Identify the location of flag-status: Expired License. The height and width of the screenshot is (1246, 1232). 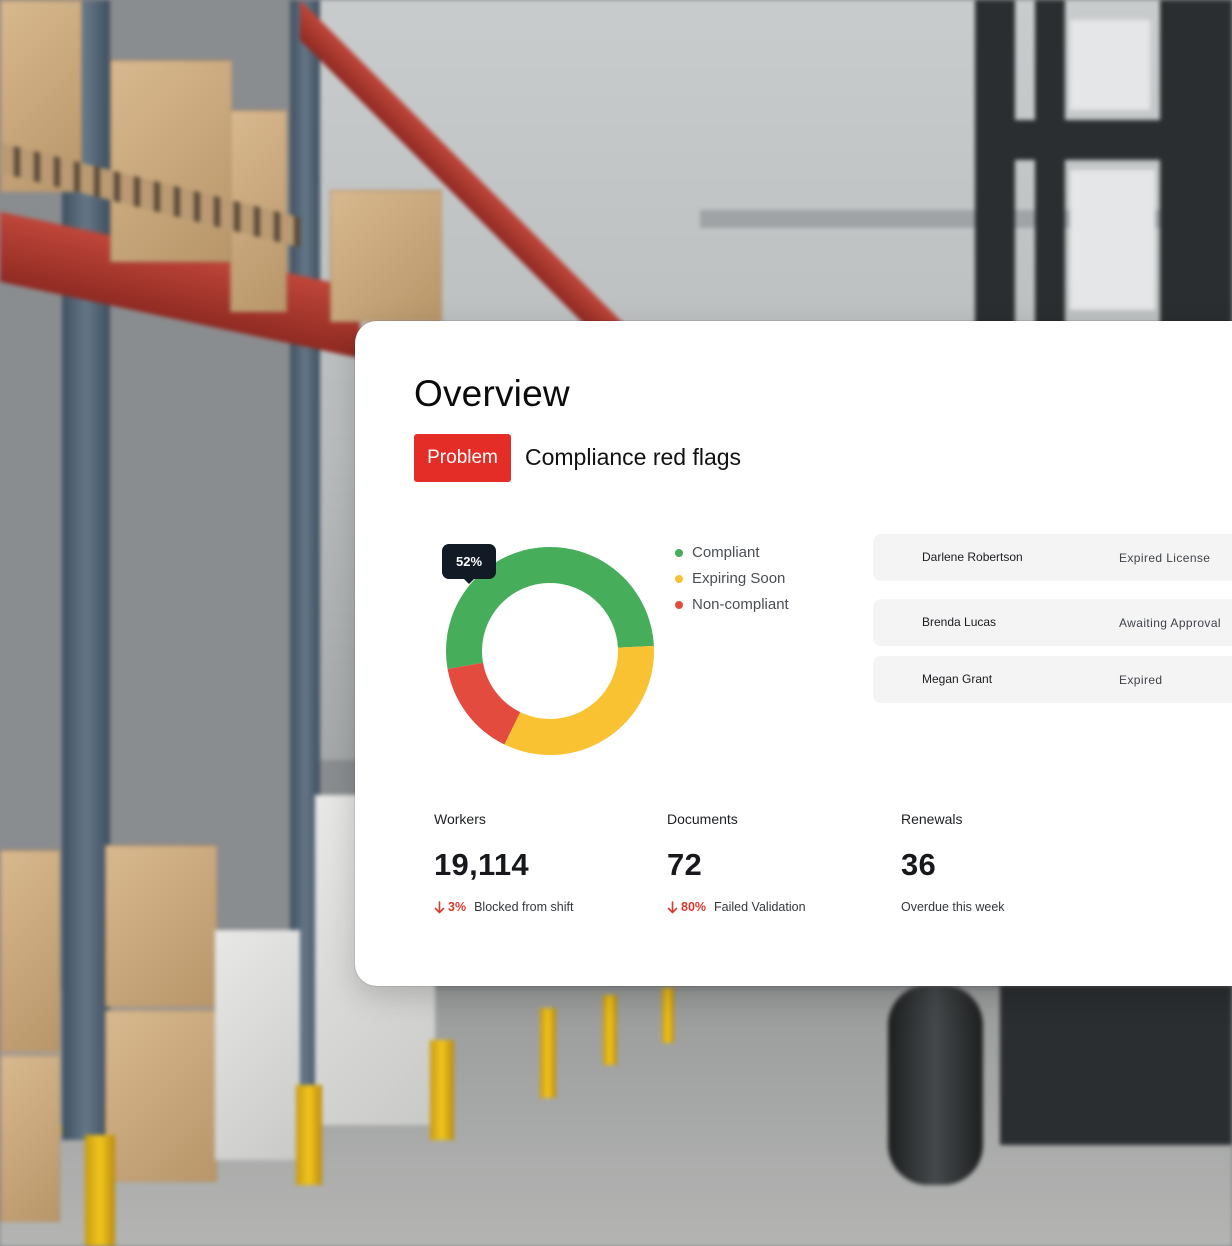
(1165, 558).